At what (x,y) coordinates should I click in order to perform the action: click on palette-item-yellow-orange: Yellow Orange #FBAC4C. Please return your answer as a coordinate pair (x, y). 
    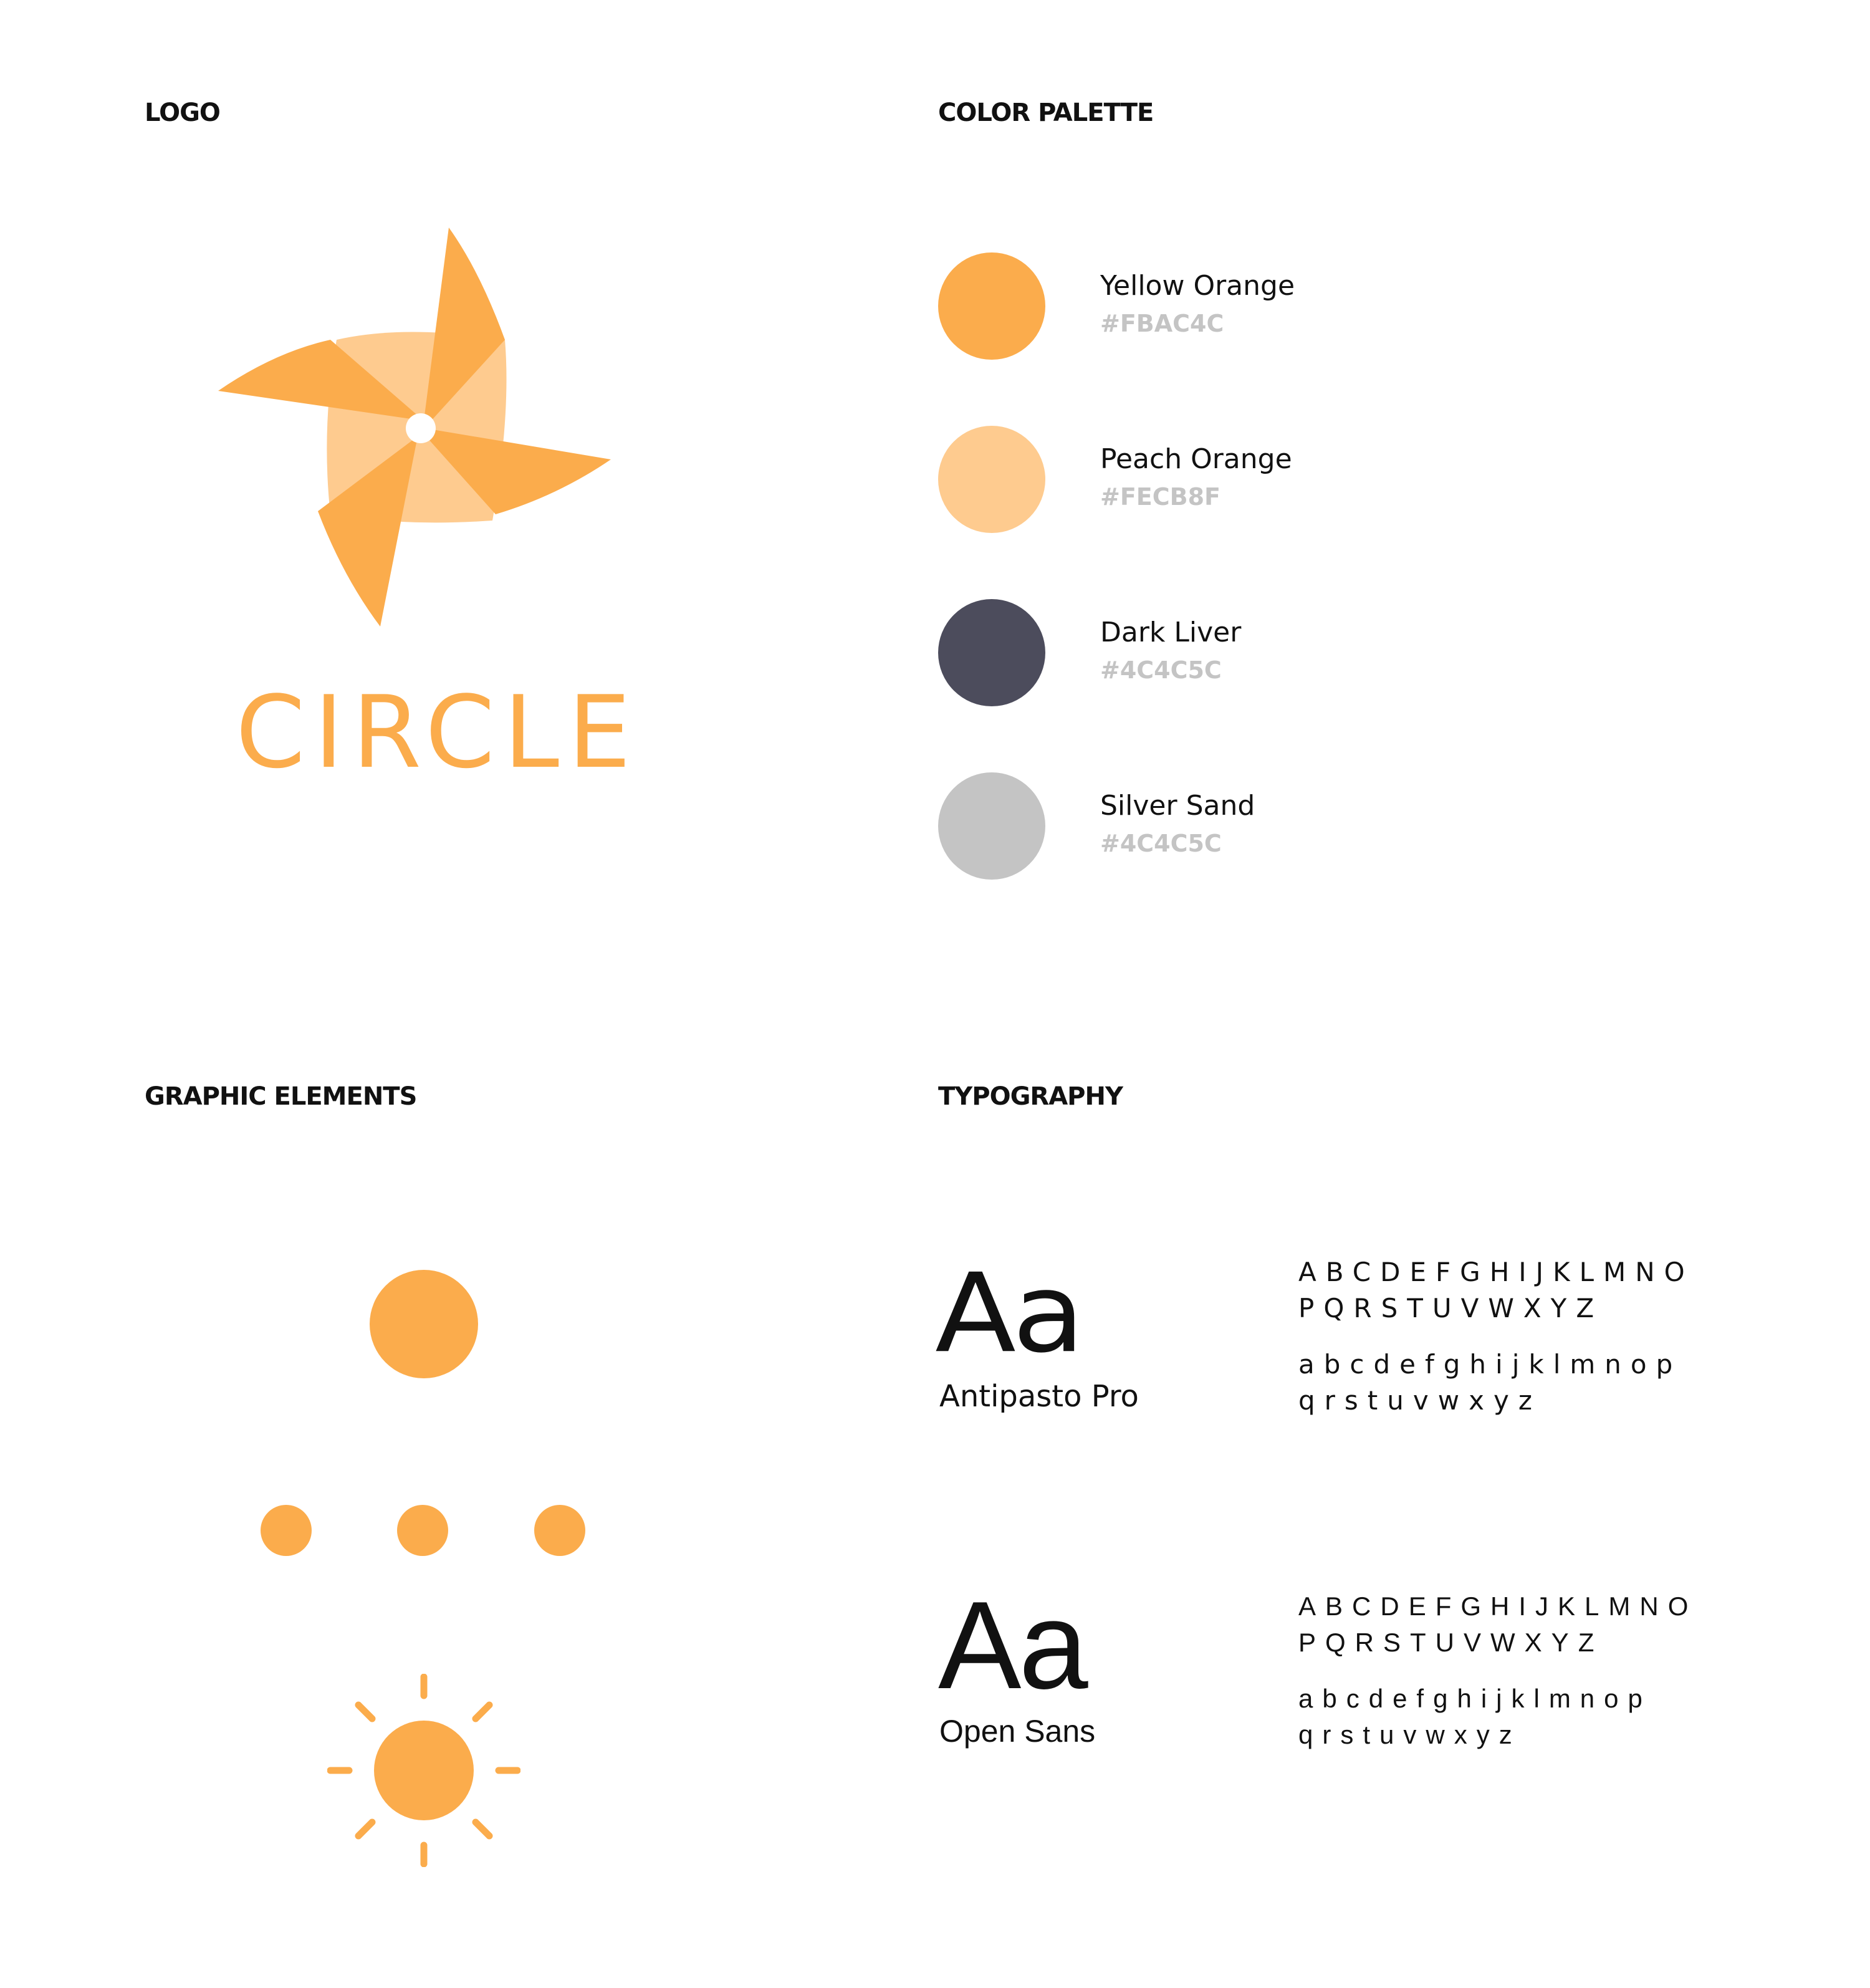
    Looking at the image, I should click on (1187, 308).